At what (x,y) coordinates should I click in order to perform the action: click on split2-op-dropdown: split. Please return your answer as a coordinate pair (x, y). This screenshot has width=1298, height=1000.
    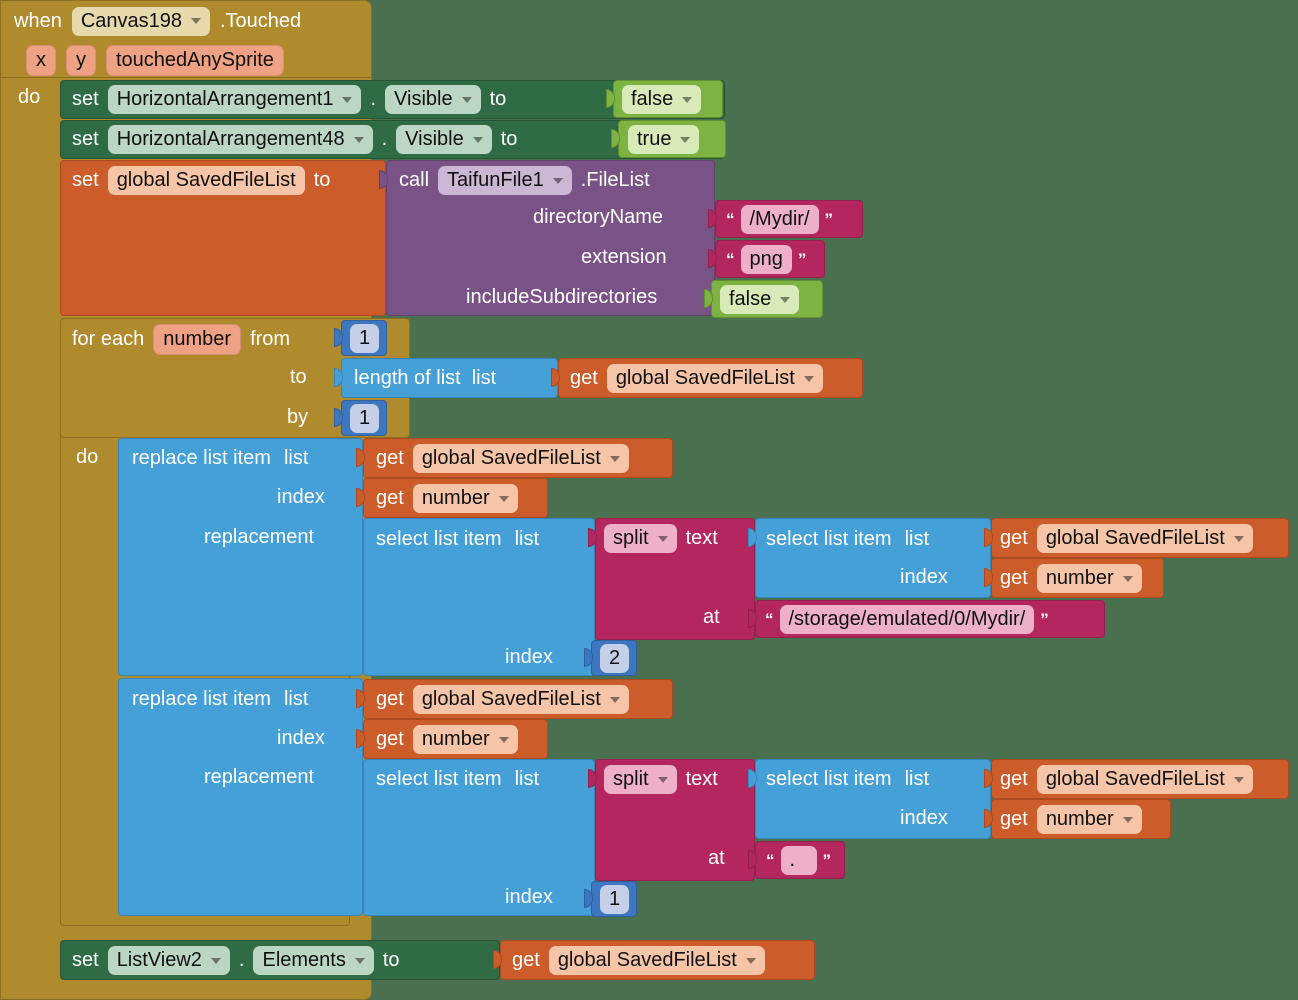
    Looking at the image, I should click on (640, 779).